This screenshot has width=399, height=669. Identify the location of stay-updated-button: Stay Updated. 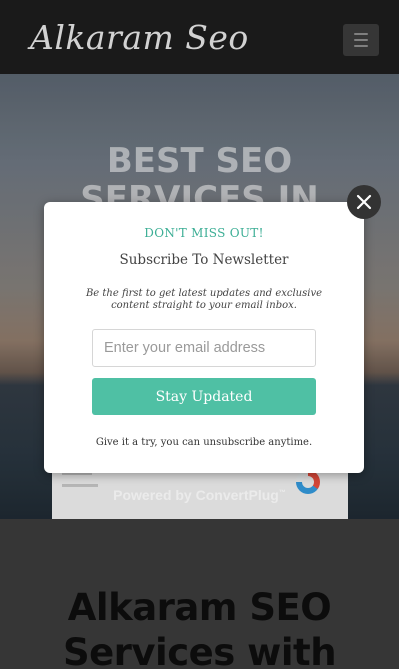
(204, 396).